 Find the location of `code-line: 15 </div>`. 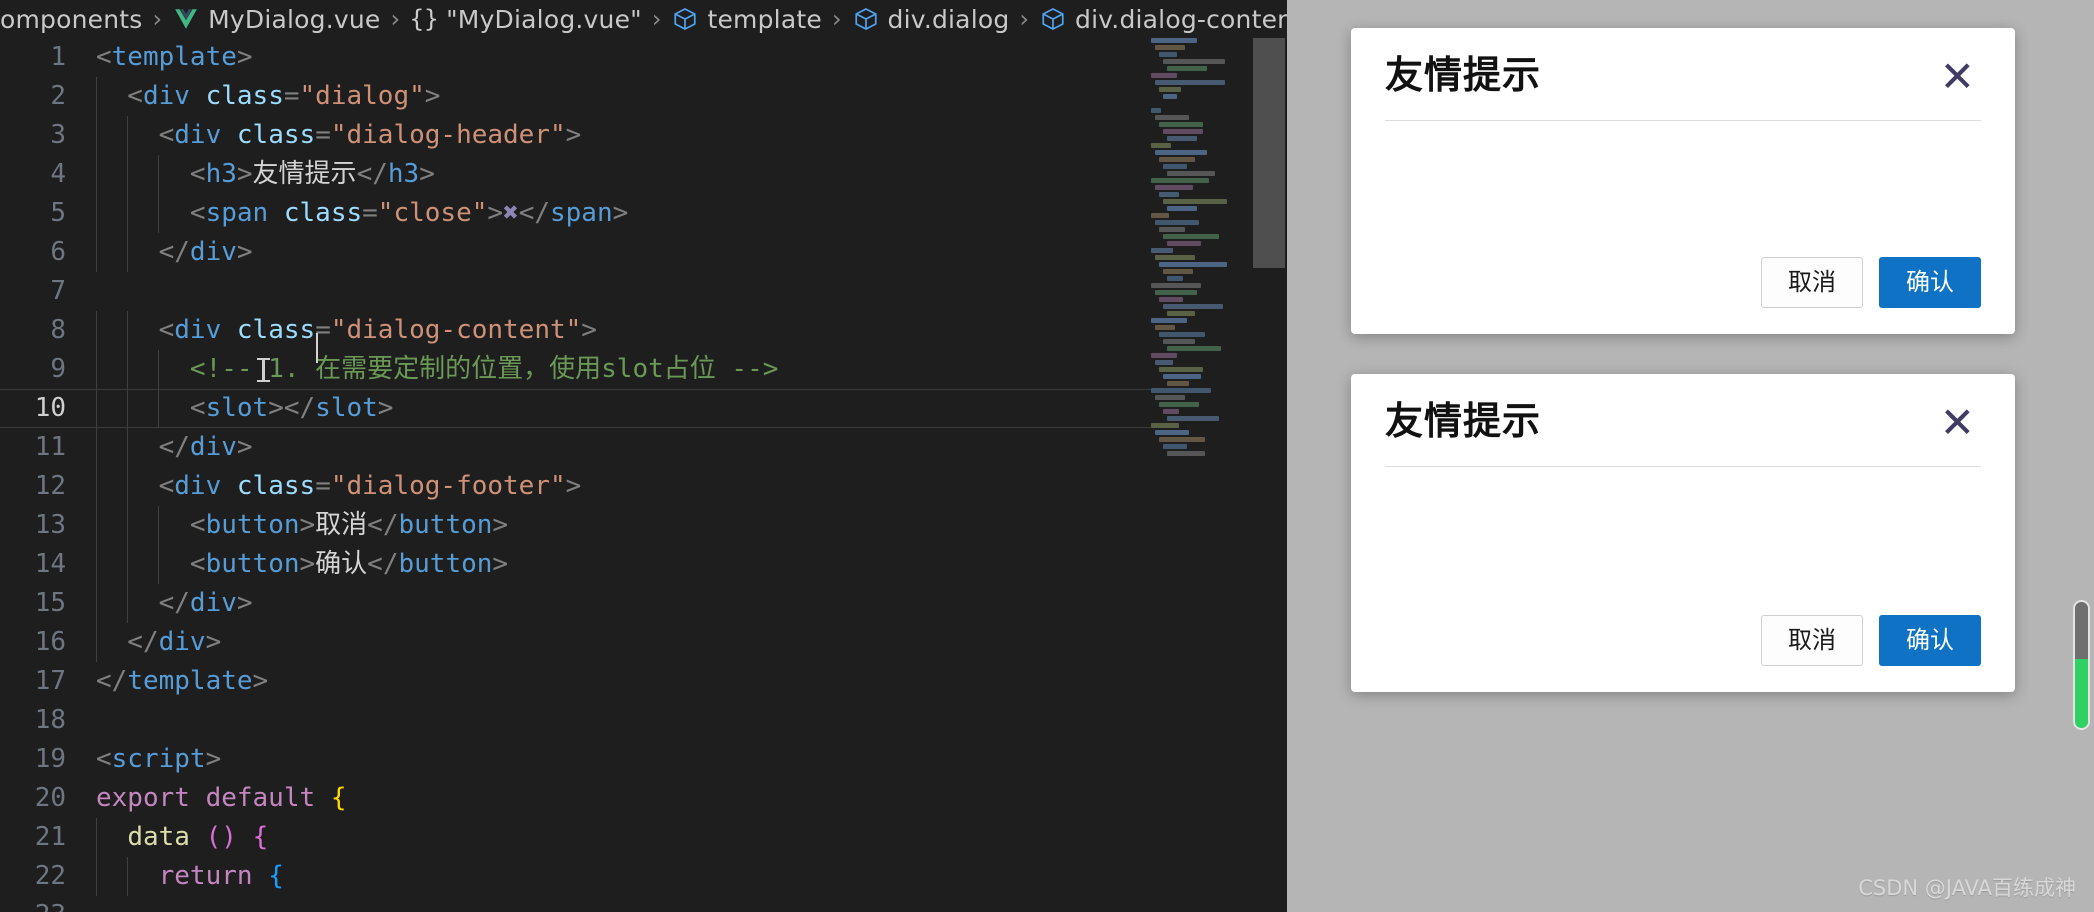

code-line: 15 </div> is located at coordinates (643, 603).